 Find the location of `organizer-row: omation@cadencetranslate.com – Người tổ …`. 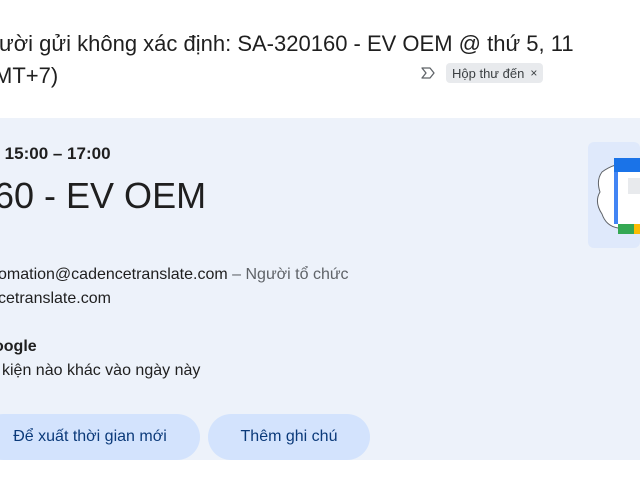

organizer-row: omation@cadencetranslate.com – Người tổ … is located at coordinates (174, 275).